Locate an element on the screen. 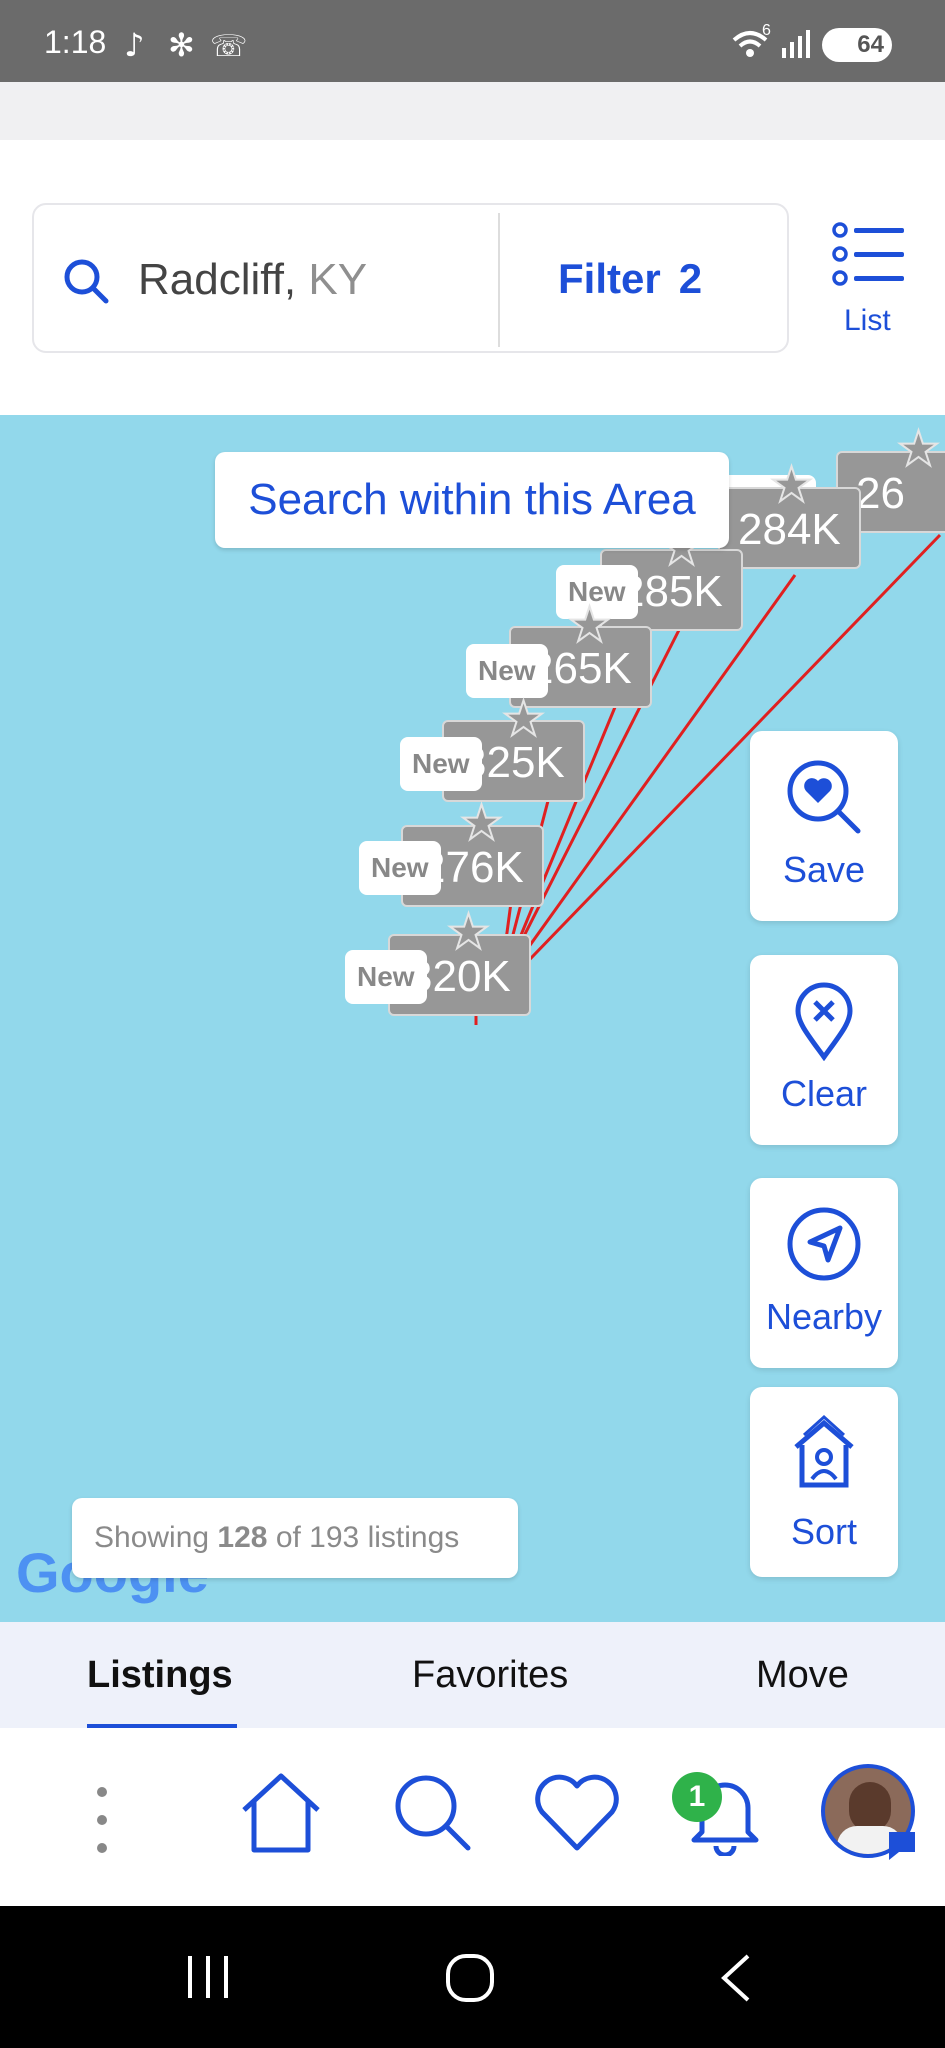  chat-bubble-icon is located at coordinates (902, 1846).